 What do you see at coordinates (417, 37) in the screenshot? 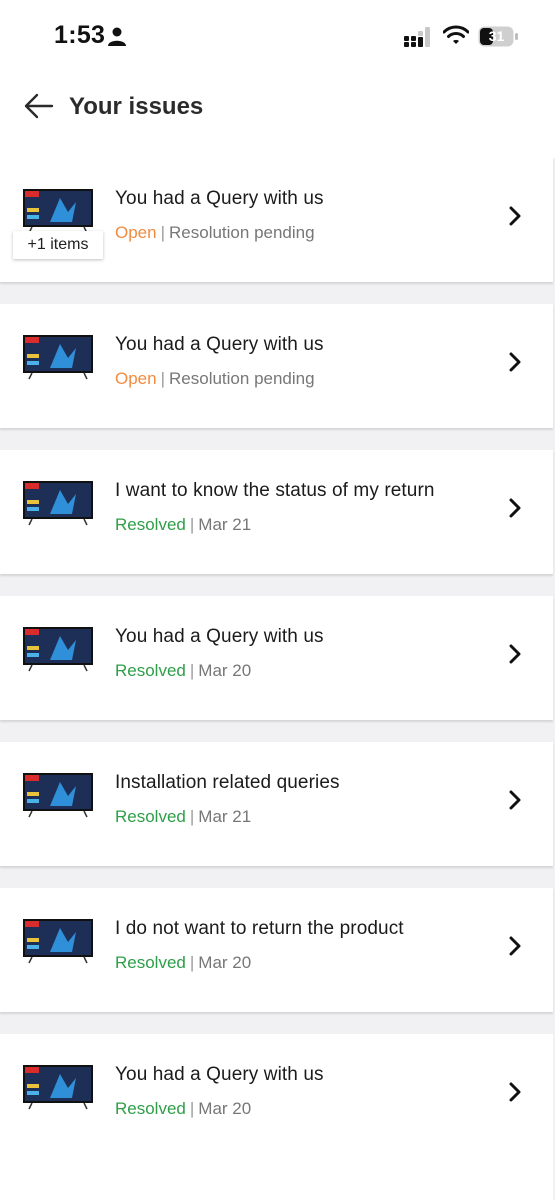
I see `signal-icon` at bounding box center [417, 37].